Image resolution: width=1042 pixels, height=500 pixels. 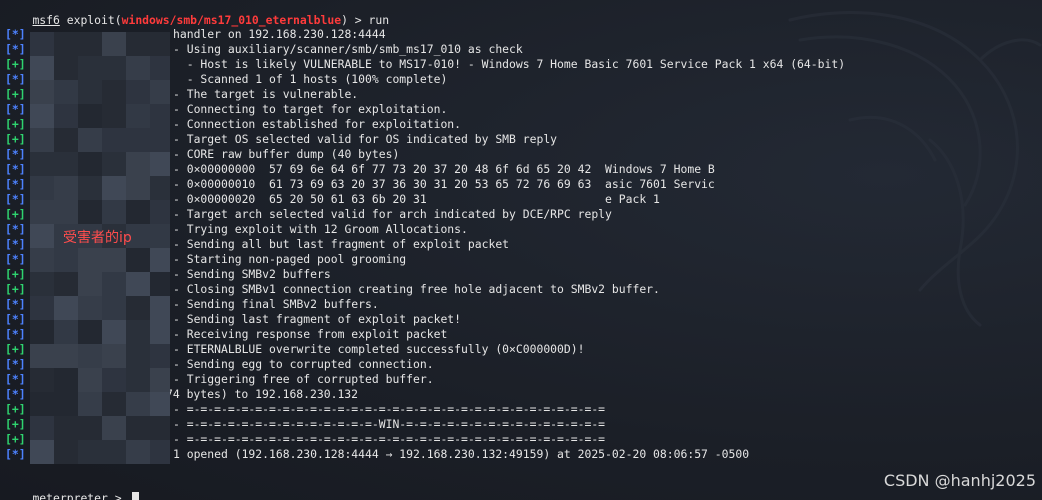 What do you see at coordinates (310, 79) in the screenshot?
I see `output-text: - Scanned 1 of 1 hosts (100% complete)` at bounding box center [310, 79].